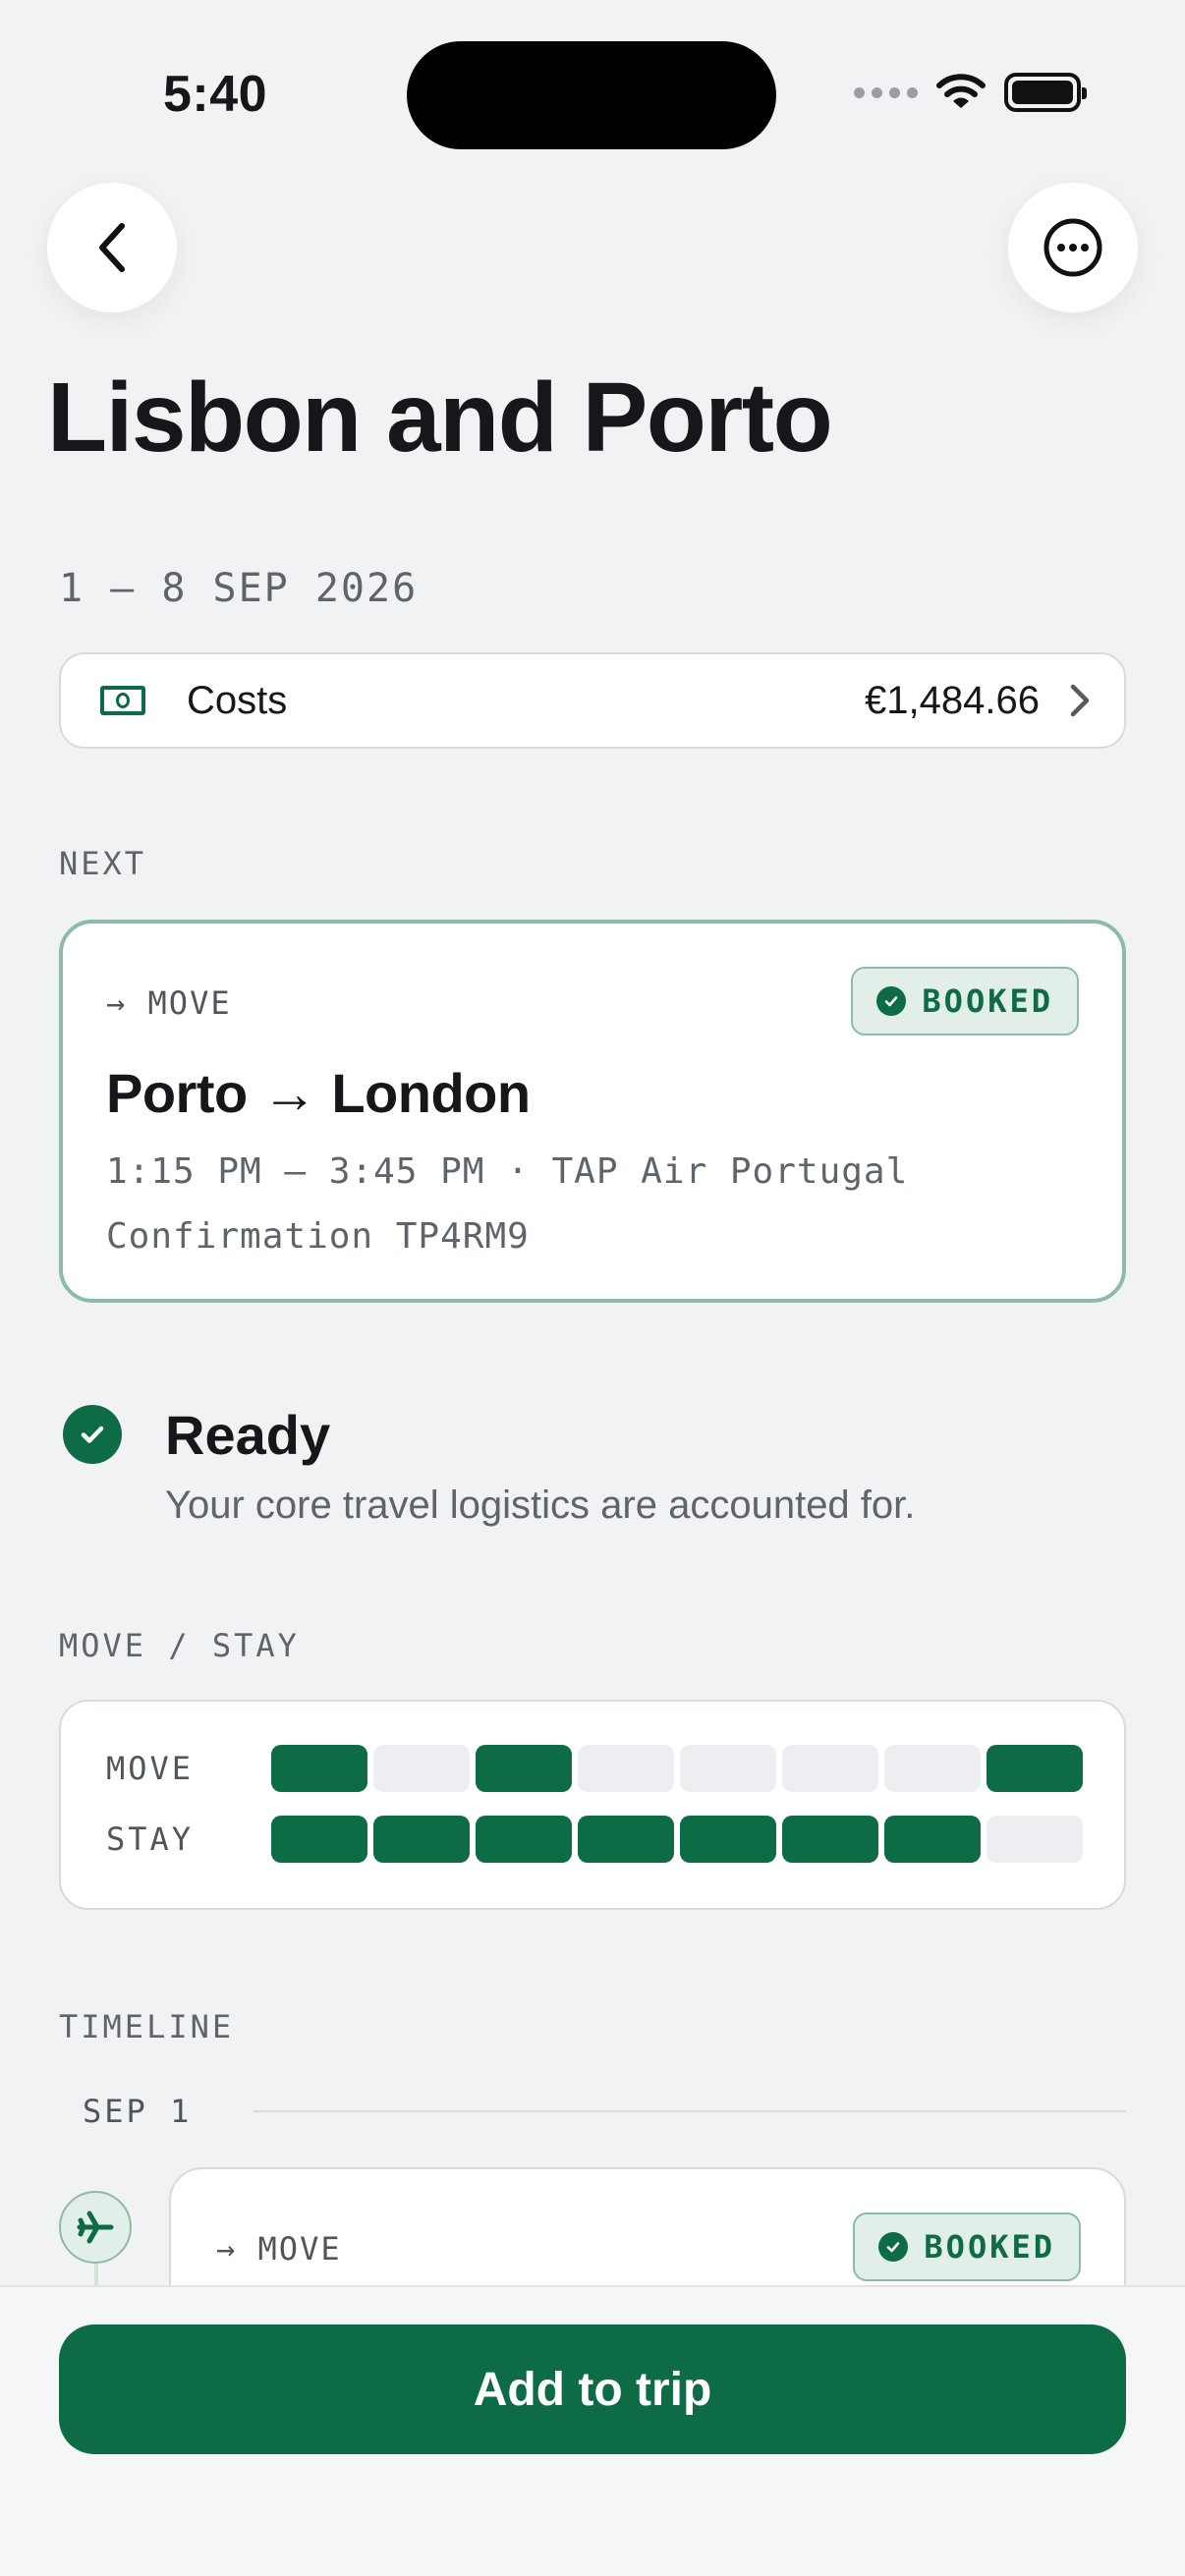 Image resolution: width=1185 pixels, height=2576 pixels. I want to click on move-stay-section-label: MOVE / STAY, so click(180, 1645).